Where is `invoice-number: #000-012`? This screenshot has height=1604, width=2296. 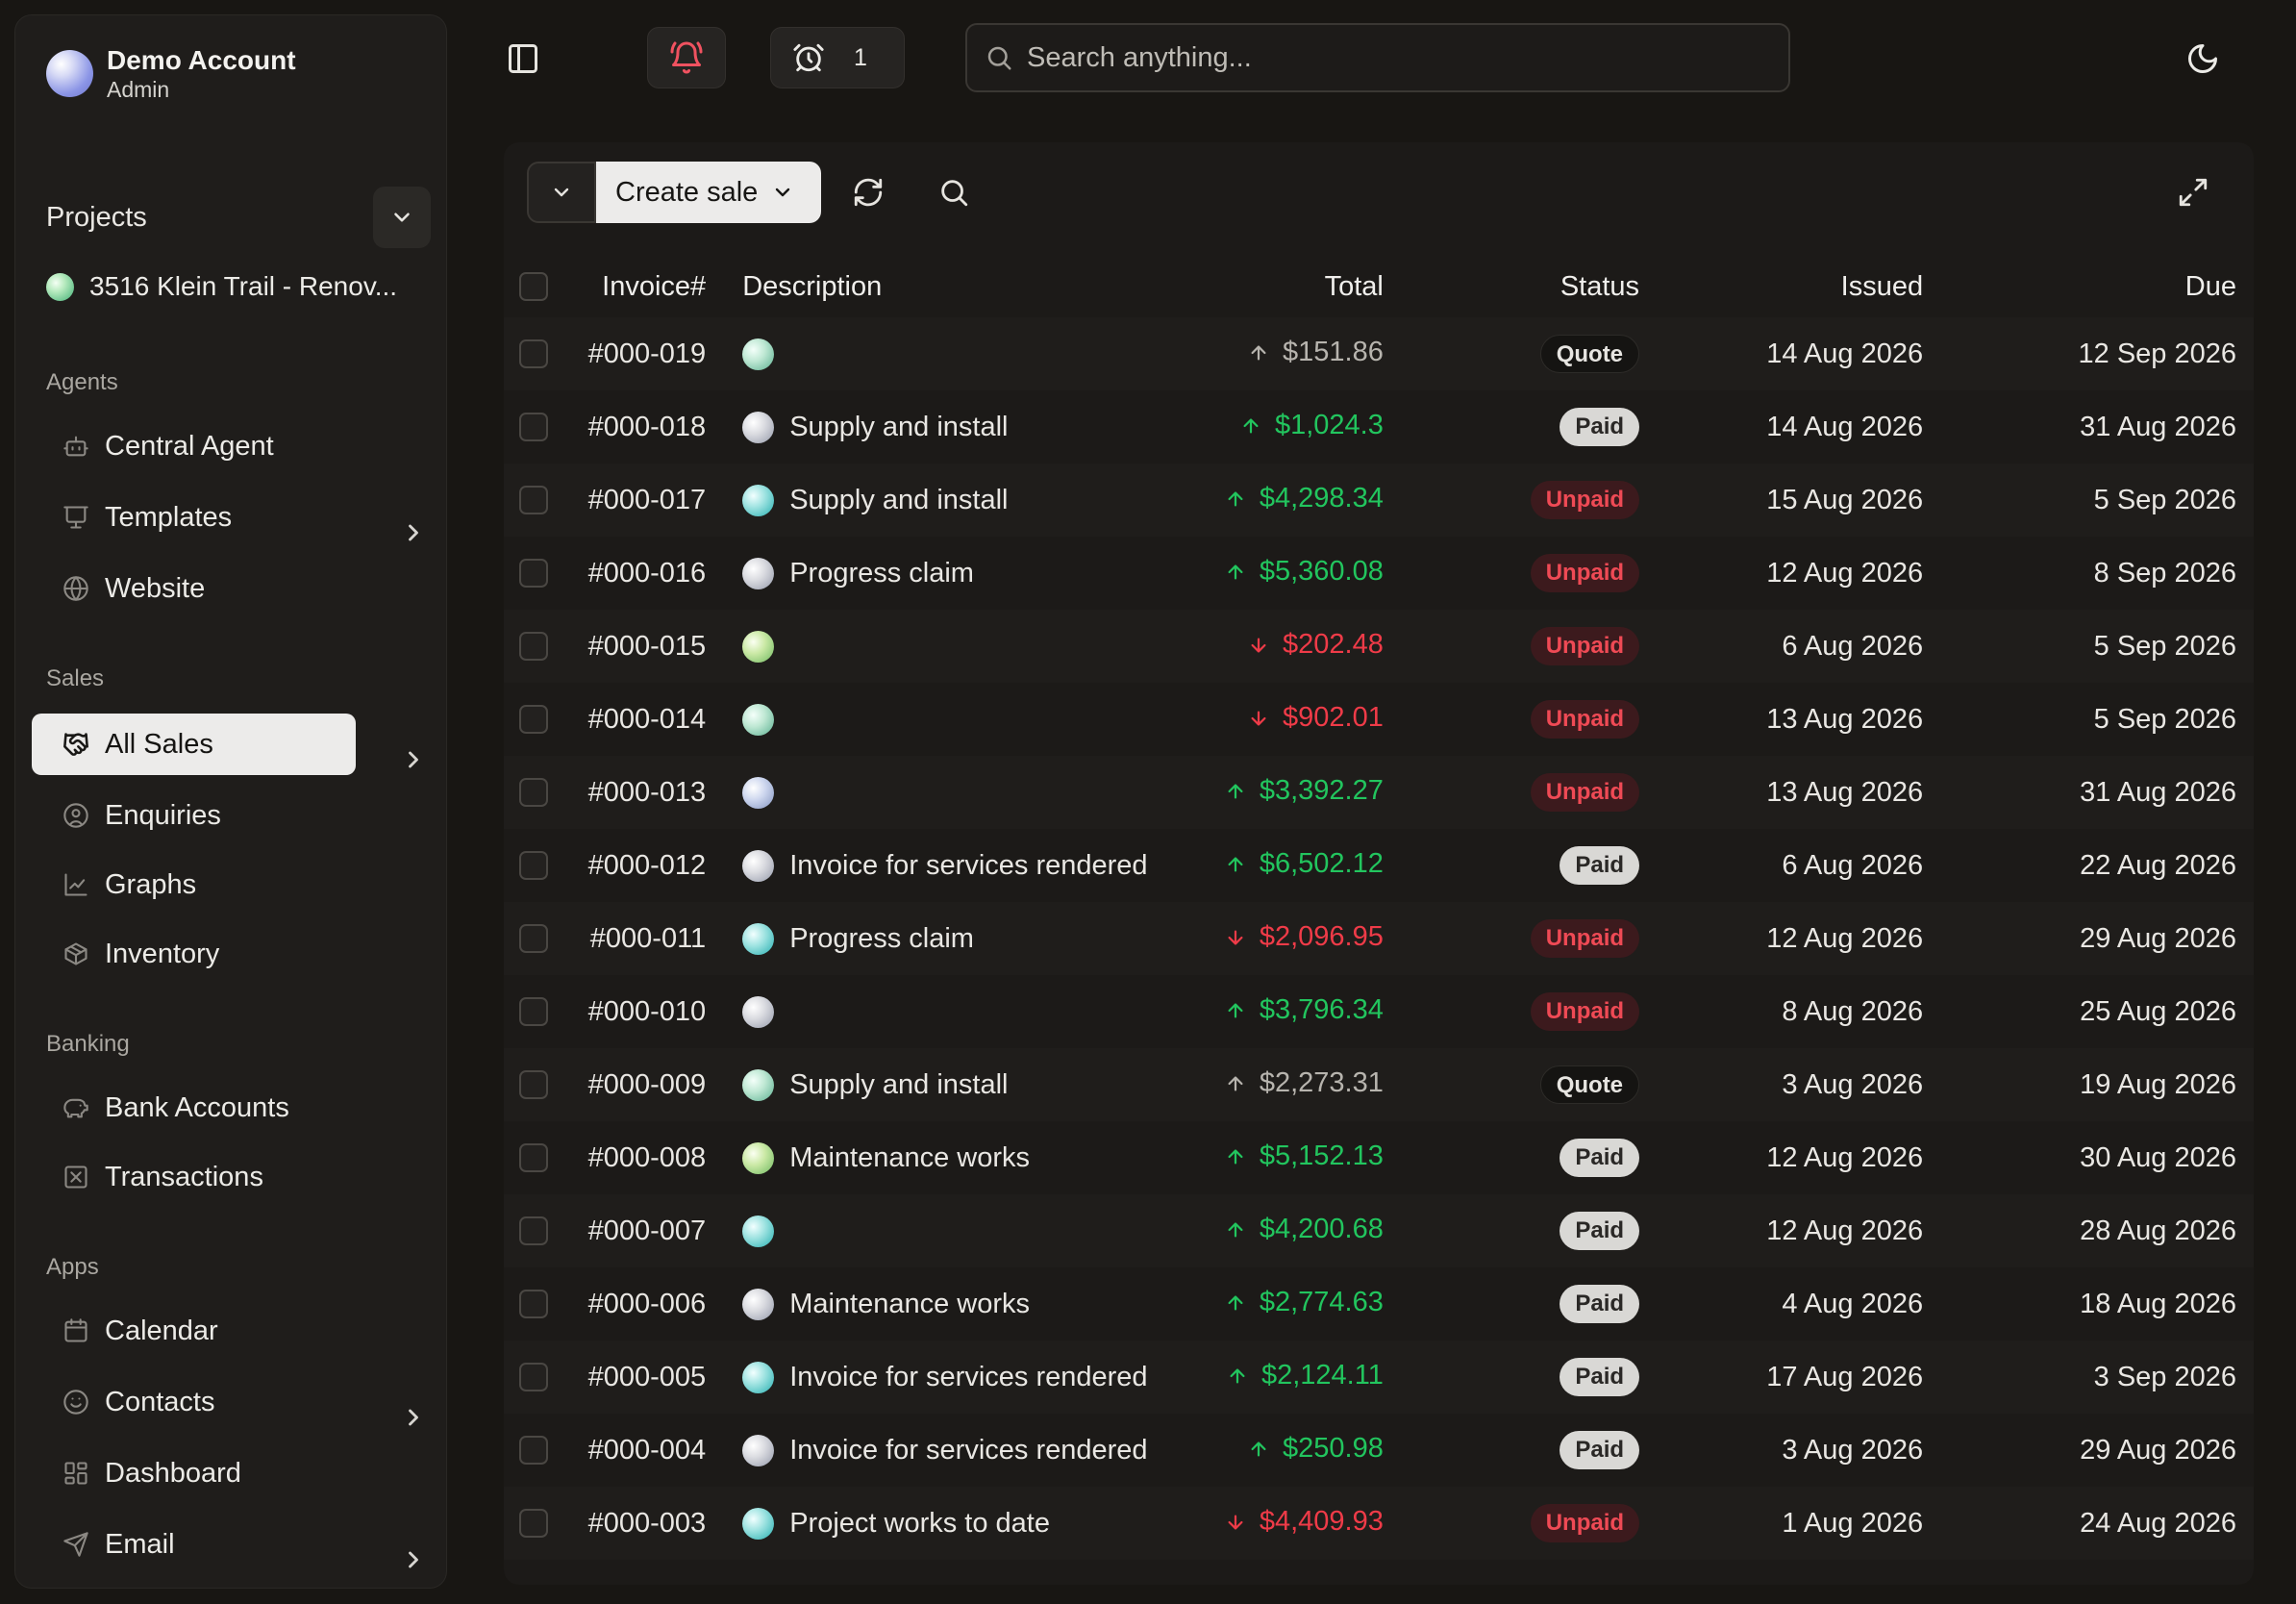 invoice-number: #000-012 is located at coordinates (646, 865).